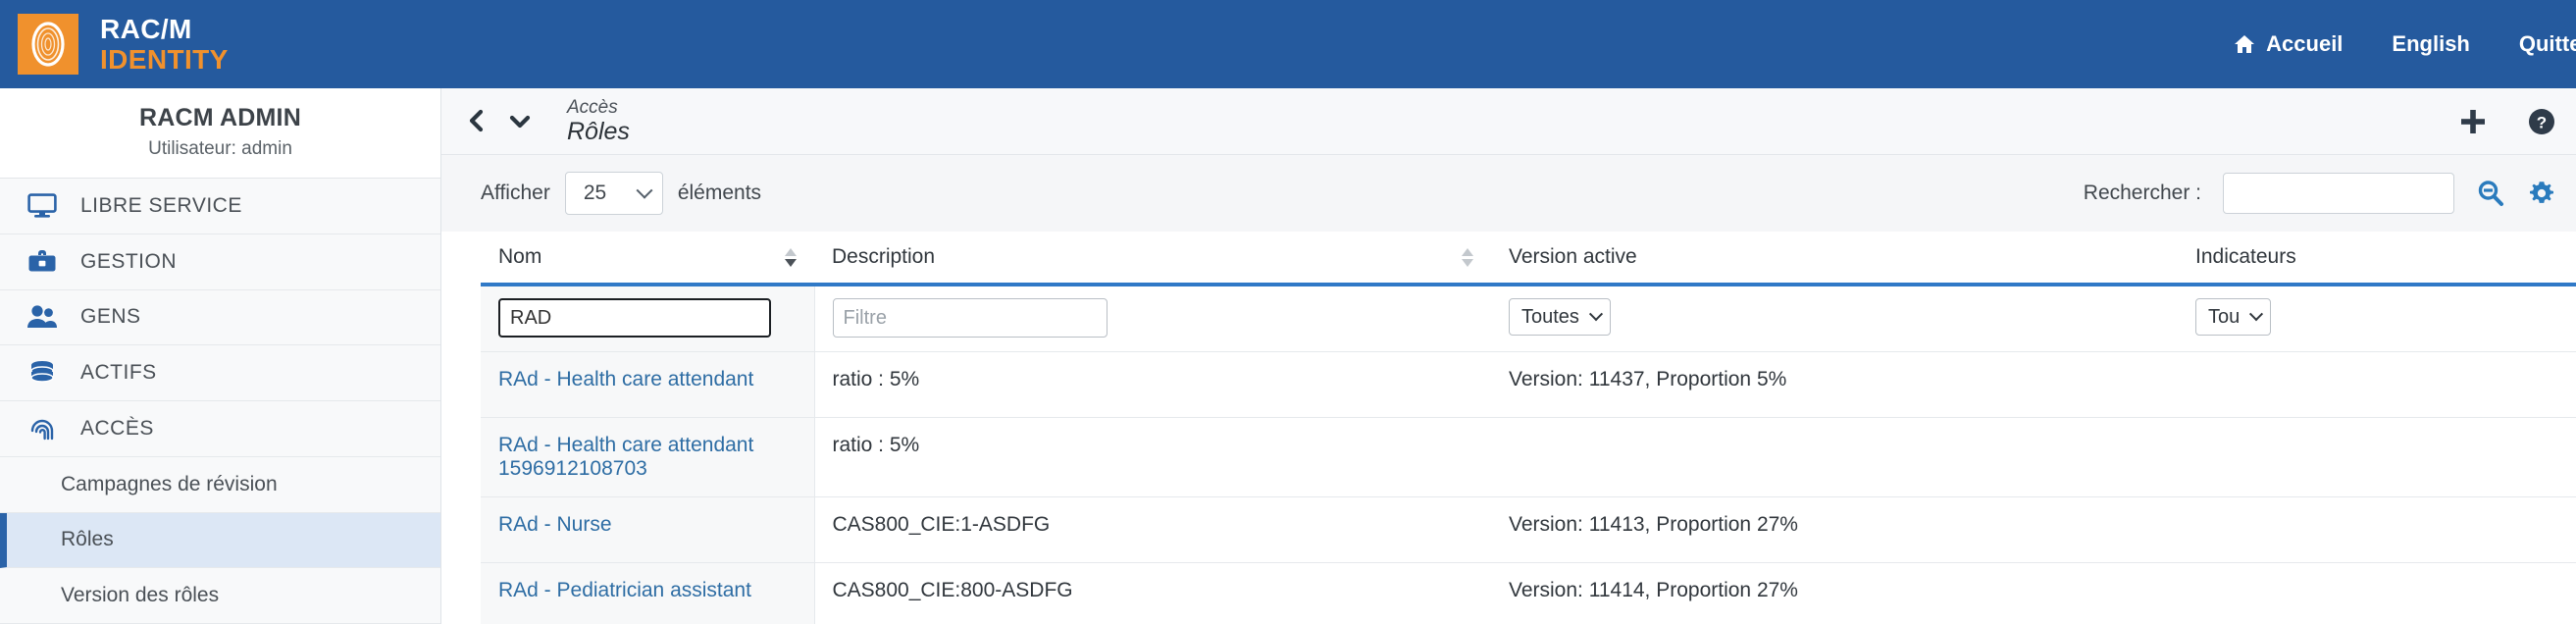  Describe the element at coordinates (161, 205) in the screenshot. I see `sidebar-label-libre-service: LIBRE SERVICE` at that location.